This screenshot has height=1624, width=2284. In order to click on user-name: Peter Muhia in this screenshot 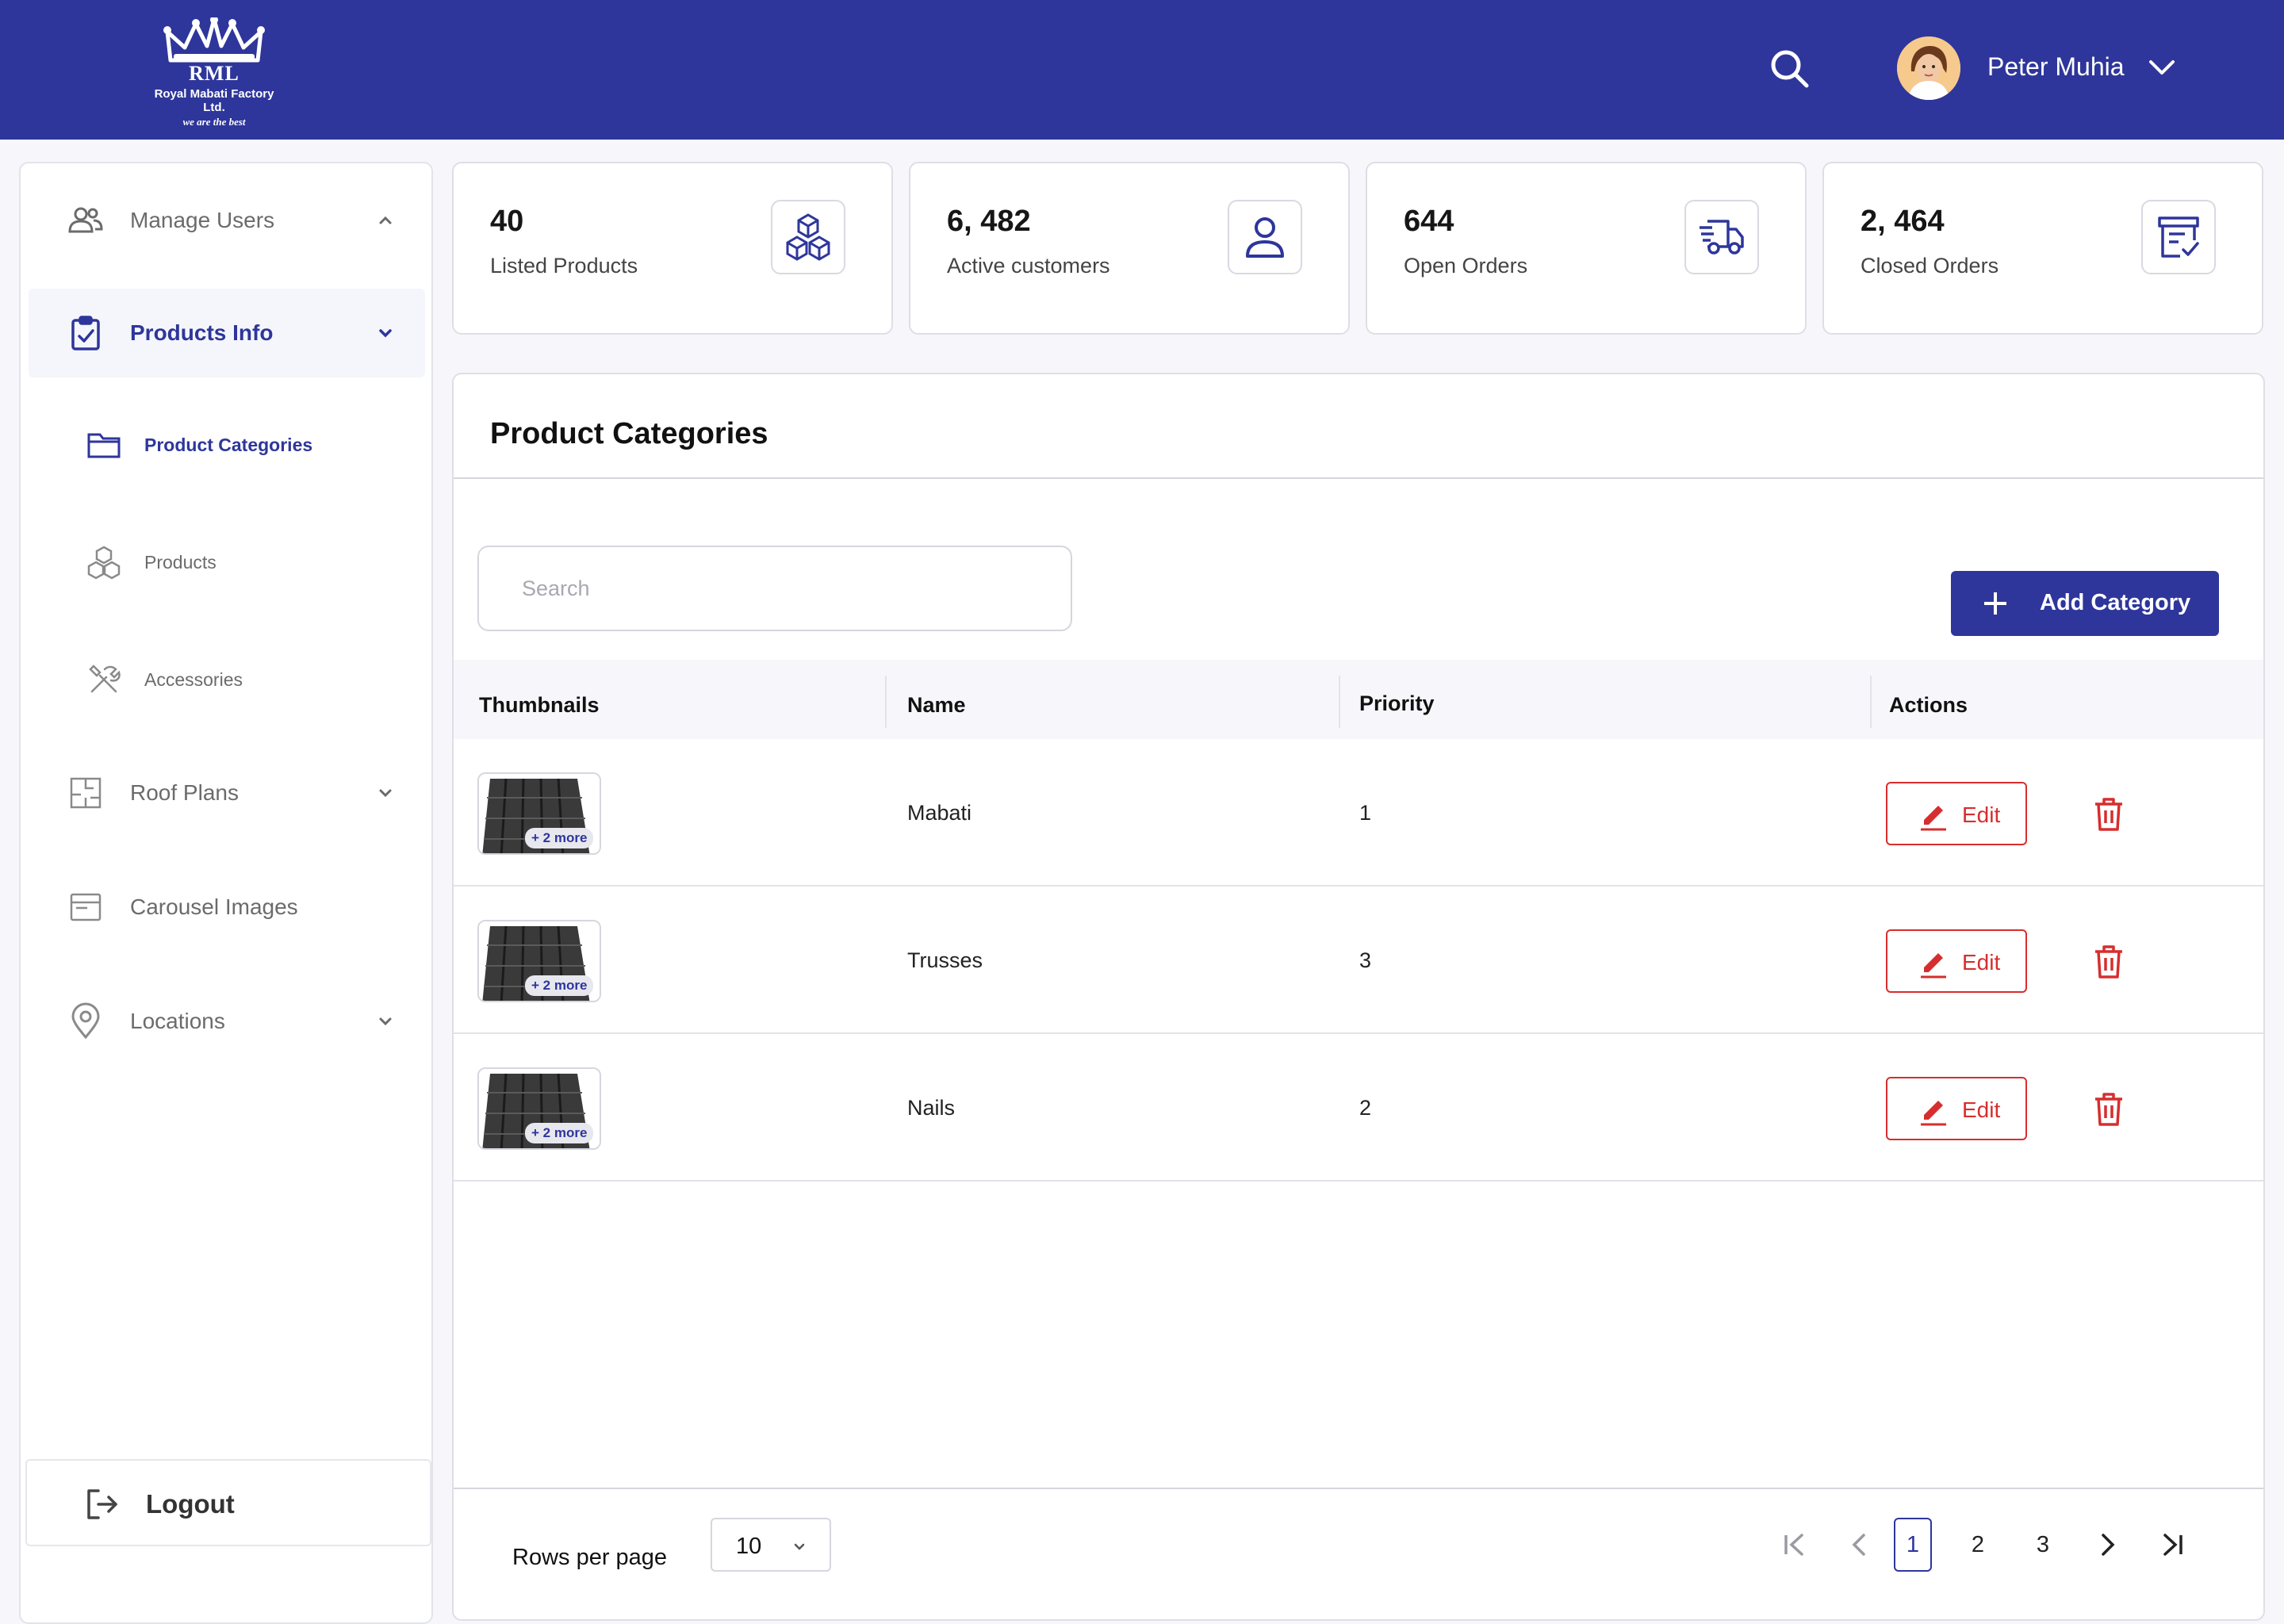, I will do `click(2056, 67)`.